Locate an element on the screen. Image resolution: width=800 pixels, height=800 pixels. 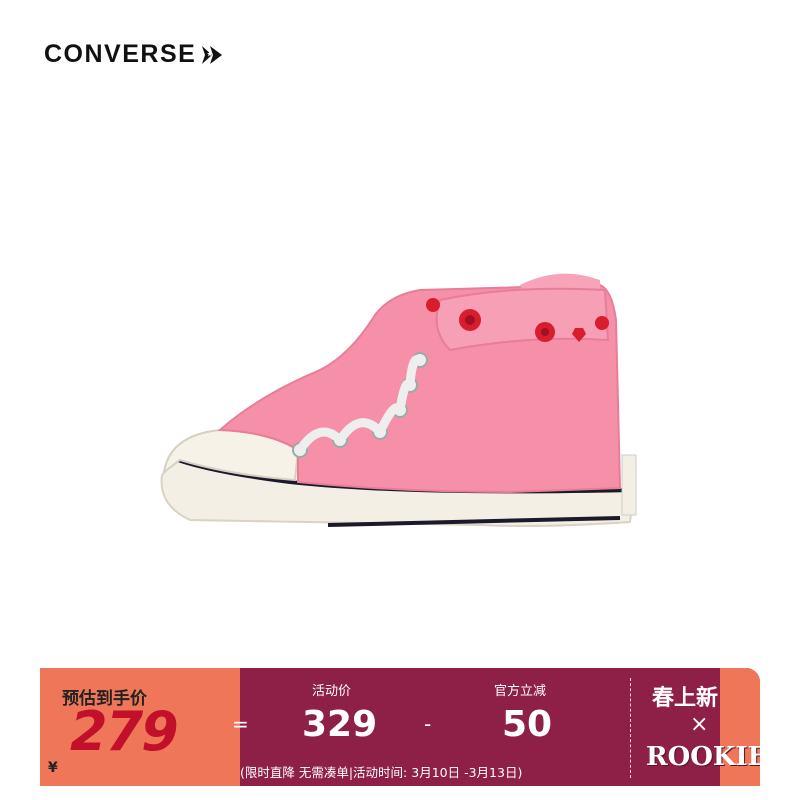
promo-fine-print: (限时直降 无需凑单|活动时间: 3月10日 -3月13日) is located at coordinates (381, 772).